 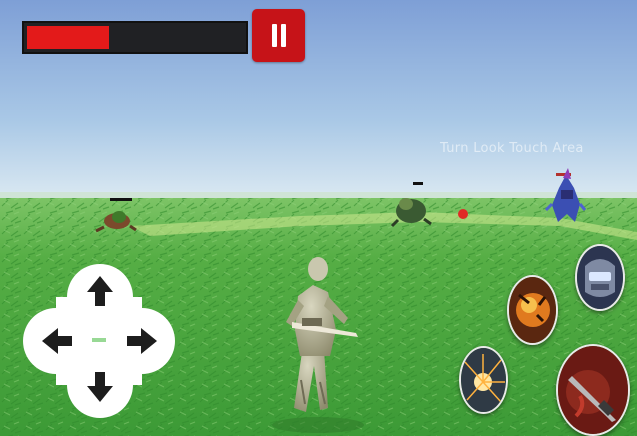 I want to click on flame-orb-icon, so click(x=532, y=310).